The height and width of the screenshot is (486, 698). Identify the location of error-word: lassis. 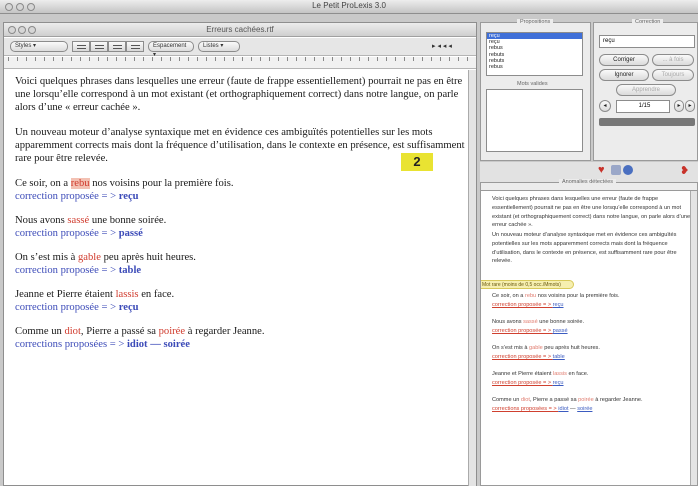
(127, 294).